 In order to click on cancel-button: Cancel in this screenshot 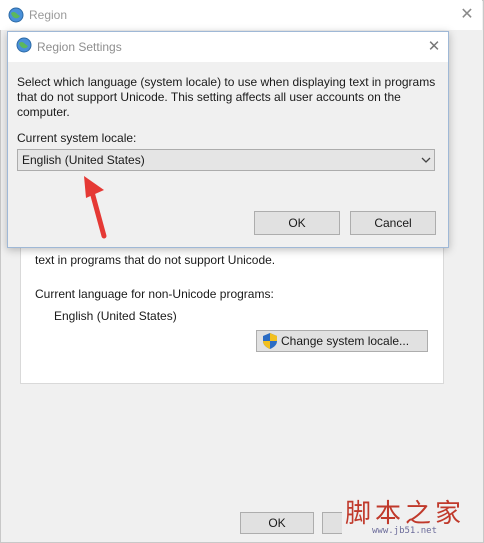, I will do `click(393, 223)`.